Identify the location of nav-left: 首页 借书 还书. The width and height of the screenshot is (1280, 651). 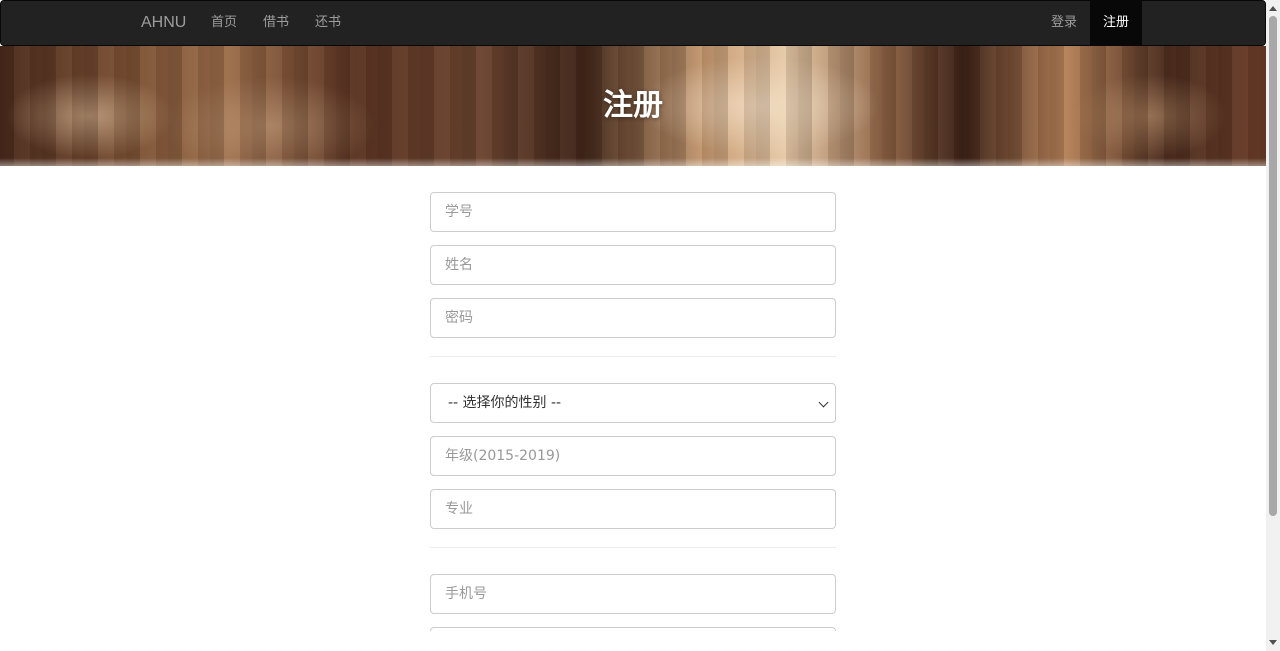
(276, 23).